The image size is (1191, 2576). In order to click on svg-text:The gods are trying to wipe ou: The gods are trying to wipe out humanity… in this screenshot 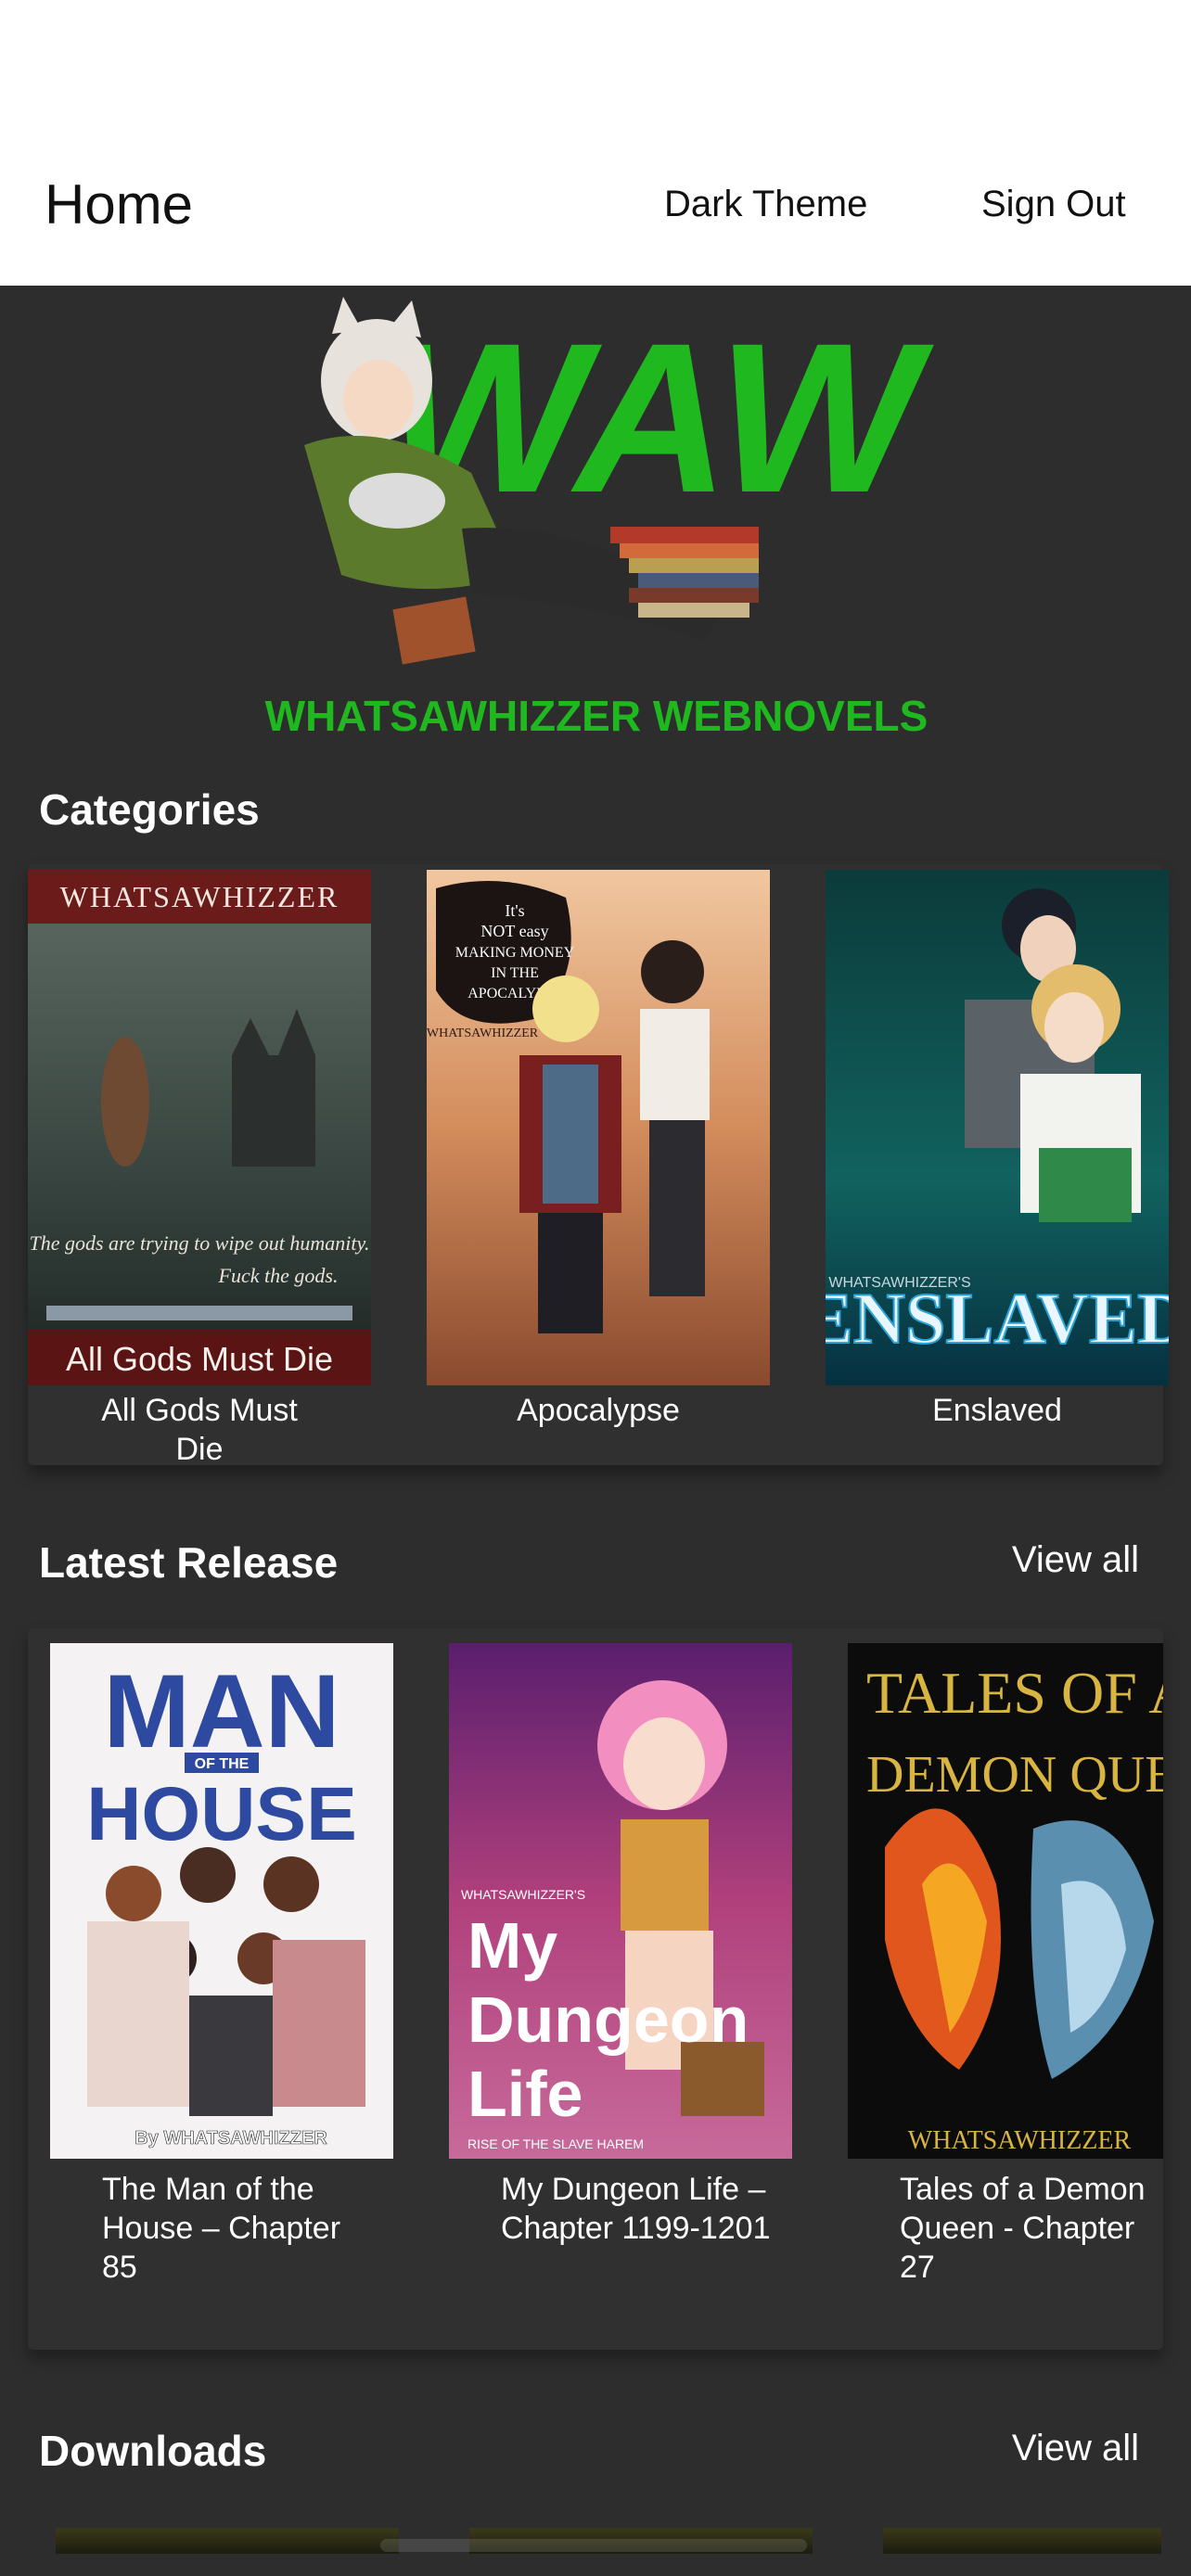, I will do `click(199, 1243)`.